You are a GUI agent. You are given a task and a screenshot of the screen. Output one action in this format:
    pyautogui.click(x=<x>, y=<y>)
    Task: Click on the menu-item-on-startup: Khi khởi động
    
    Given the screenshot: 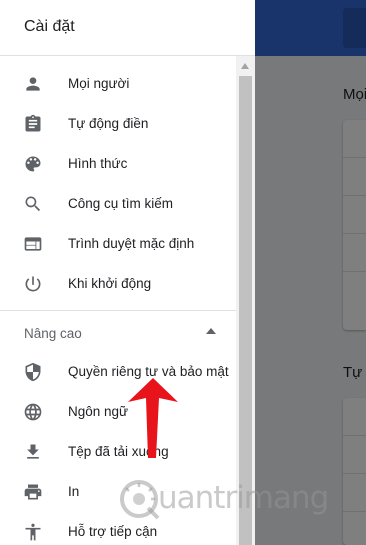 What is the action you would take?
    pyautogui.click(x=118, y=284)
    